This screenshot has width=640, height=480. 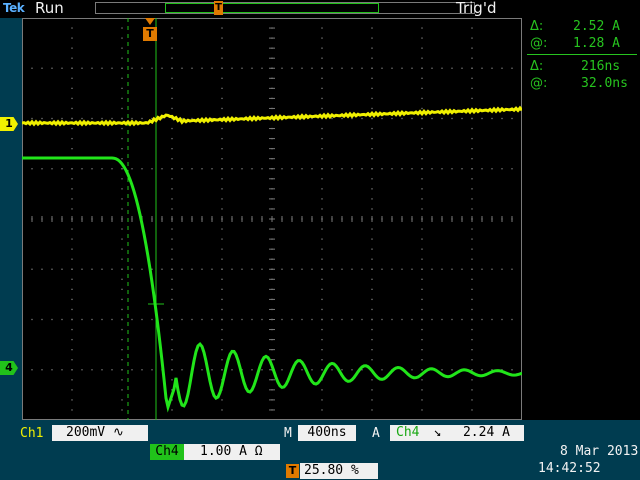 I want to click on trigger-readout: Ch4 ↘ 2.24 A, so click(x=457, y=433).